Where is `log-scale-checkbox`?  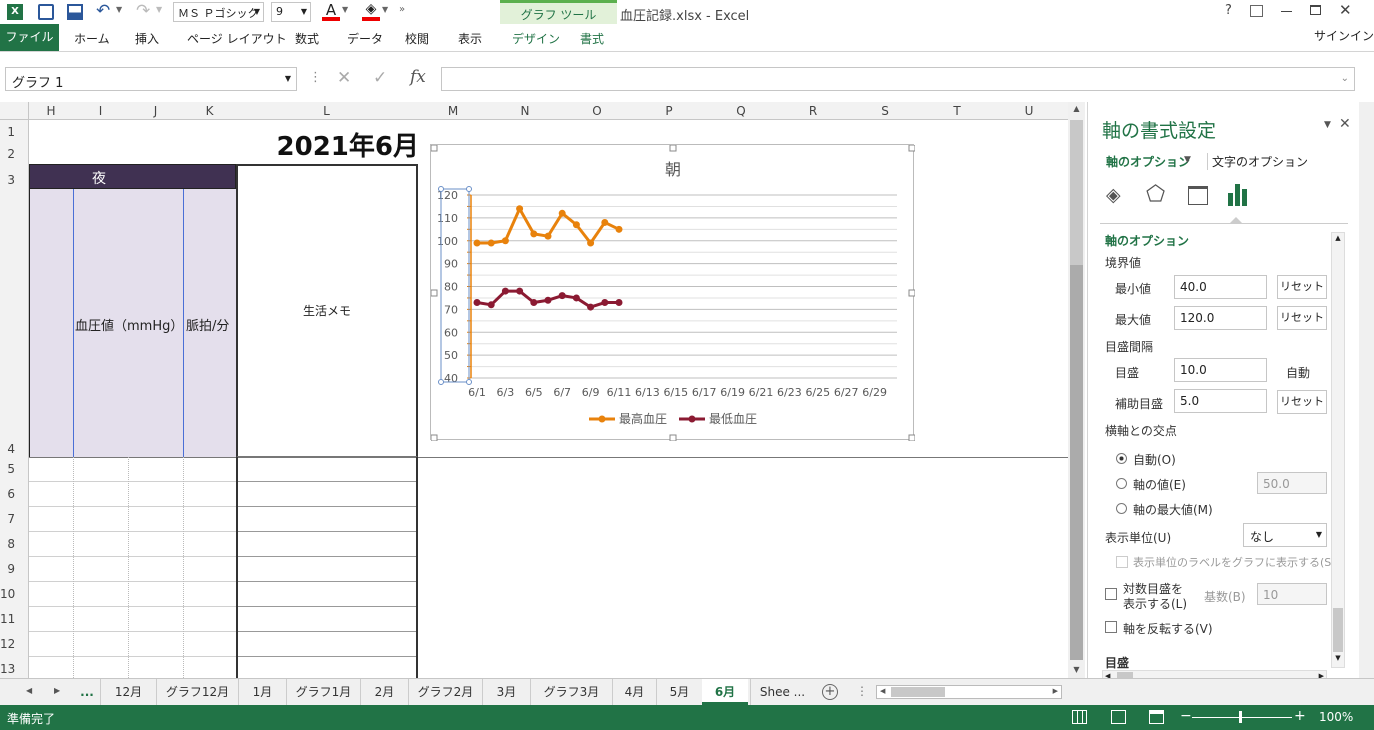 log-scale-checkbox is located at coordinates (1111, 594).